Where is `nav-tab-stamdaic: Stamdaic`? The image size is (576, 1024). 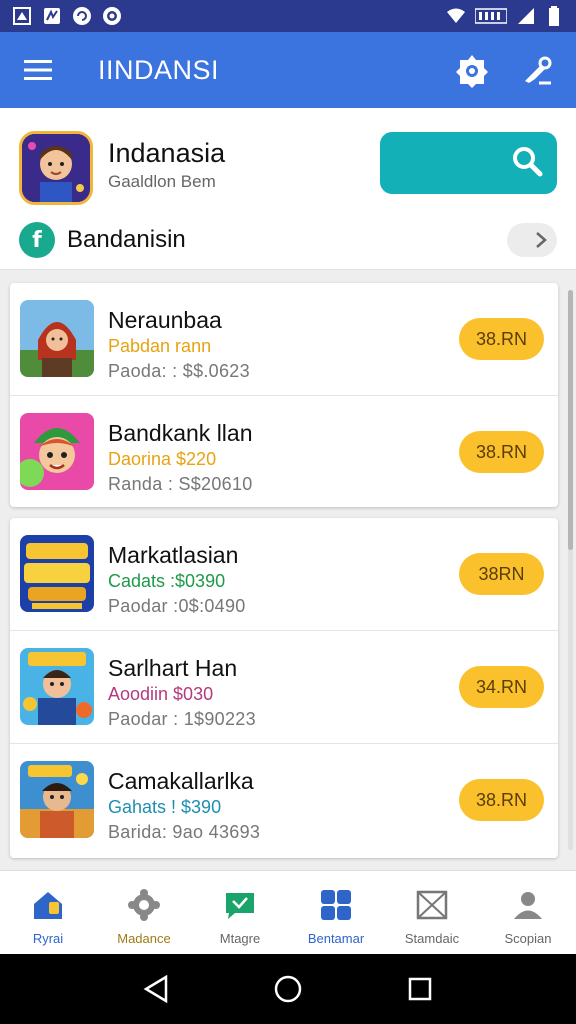
nav-tab-stamdaic: Stamdaic is located at coordinates (432, 912).